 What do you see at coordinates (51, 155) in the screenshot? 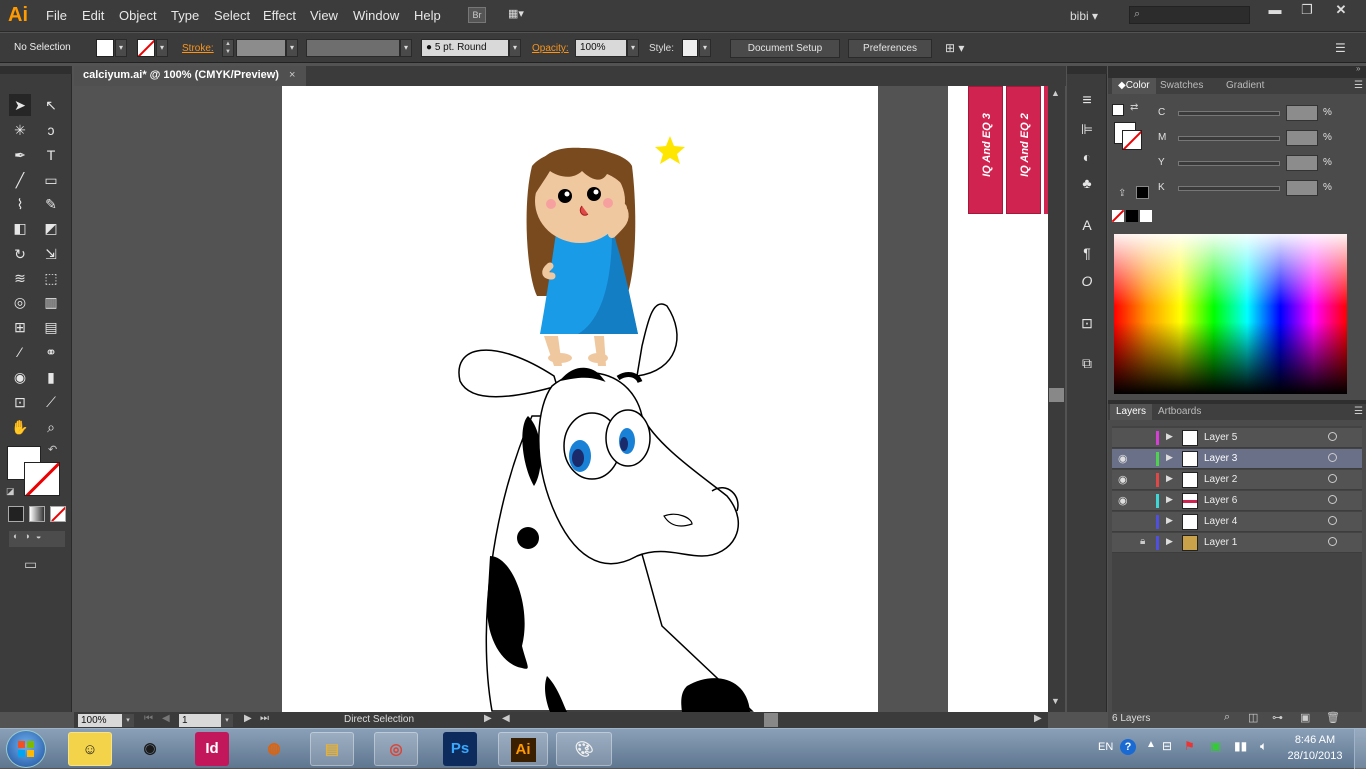
I see `type-tool-icon: T` at bounding box center [51, 155].